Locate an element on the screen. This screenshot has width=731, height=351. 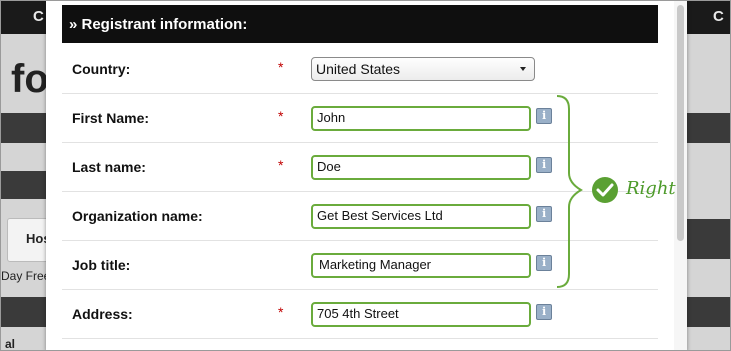
bracket-annotation is located at coordinates (569, 191).